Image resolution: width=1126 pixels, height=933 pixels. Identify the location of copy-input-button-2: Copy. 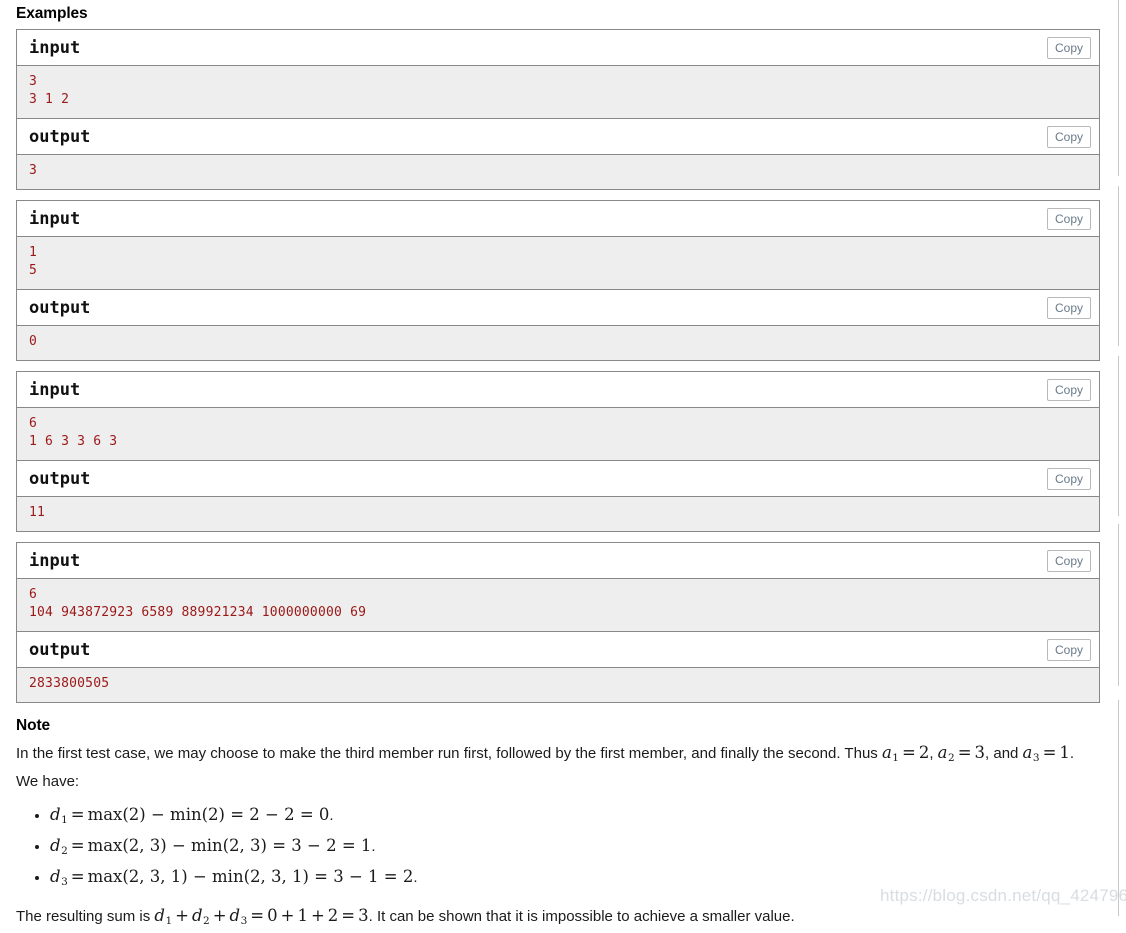
(1068, 219).